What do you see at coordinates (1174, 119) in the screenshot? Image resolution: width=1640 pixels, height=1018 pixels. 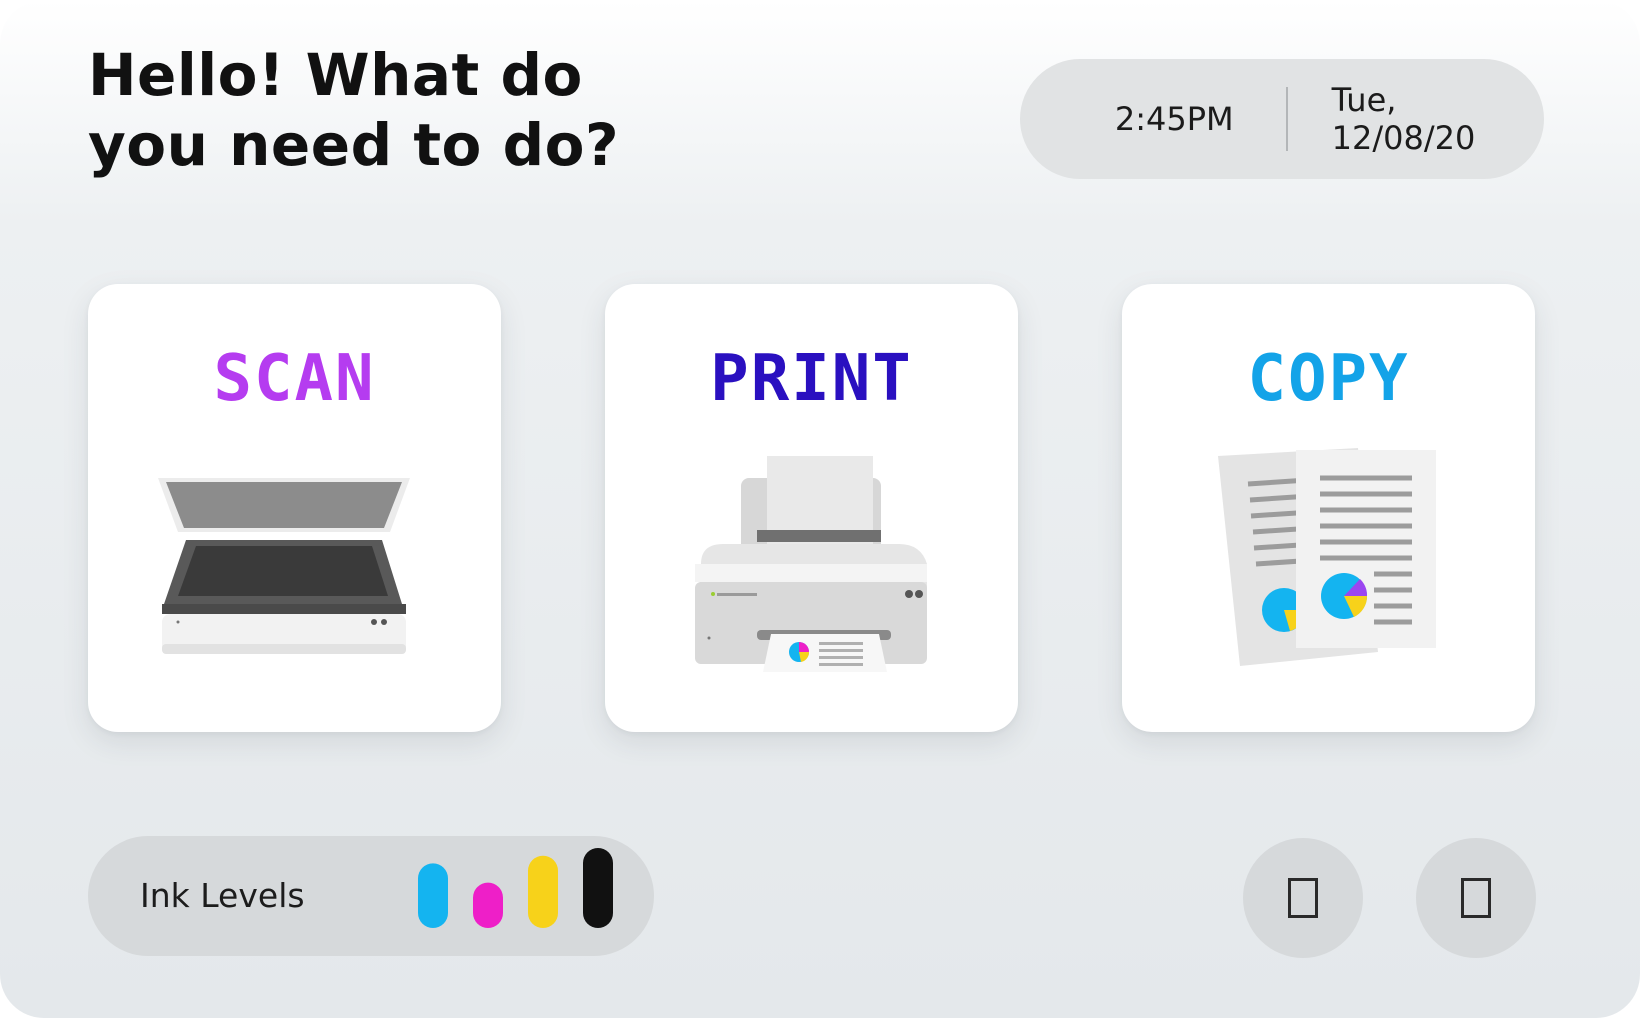 I see `time-display: 2:45PM` at bounding box center [1174, 119].